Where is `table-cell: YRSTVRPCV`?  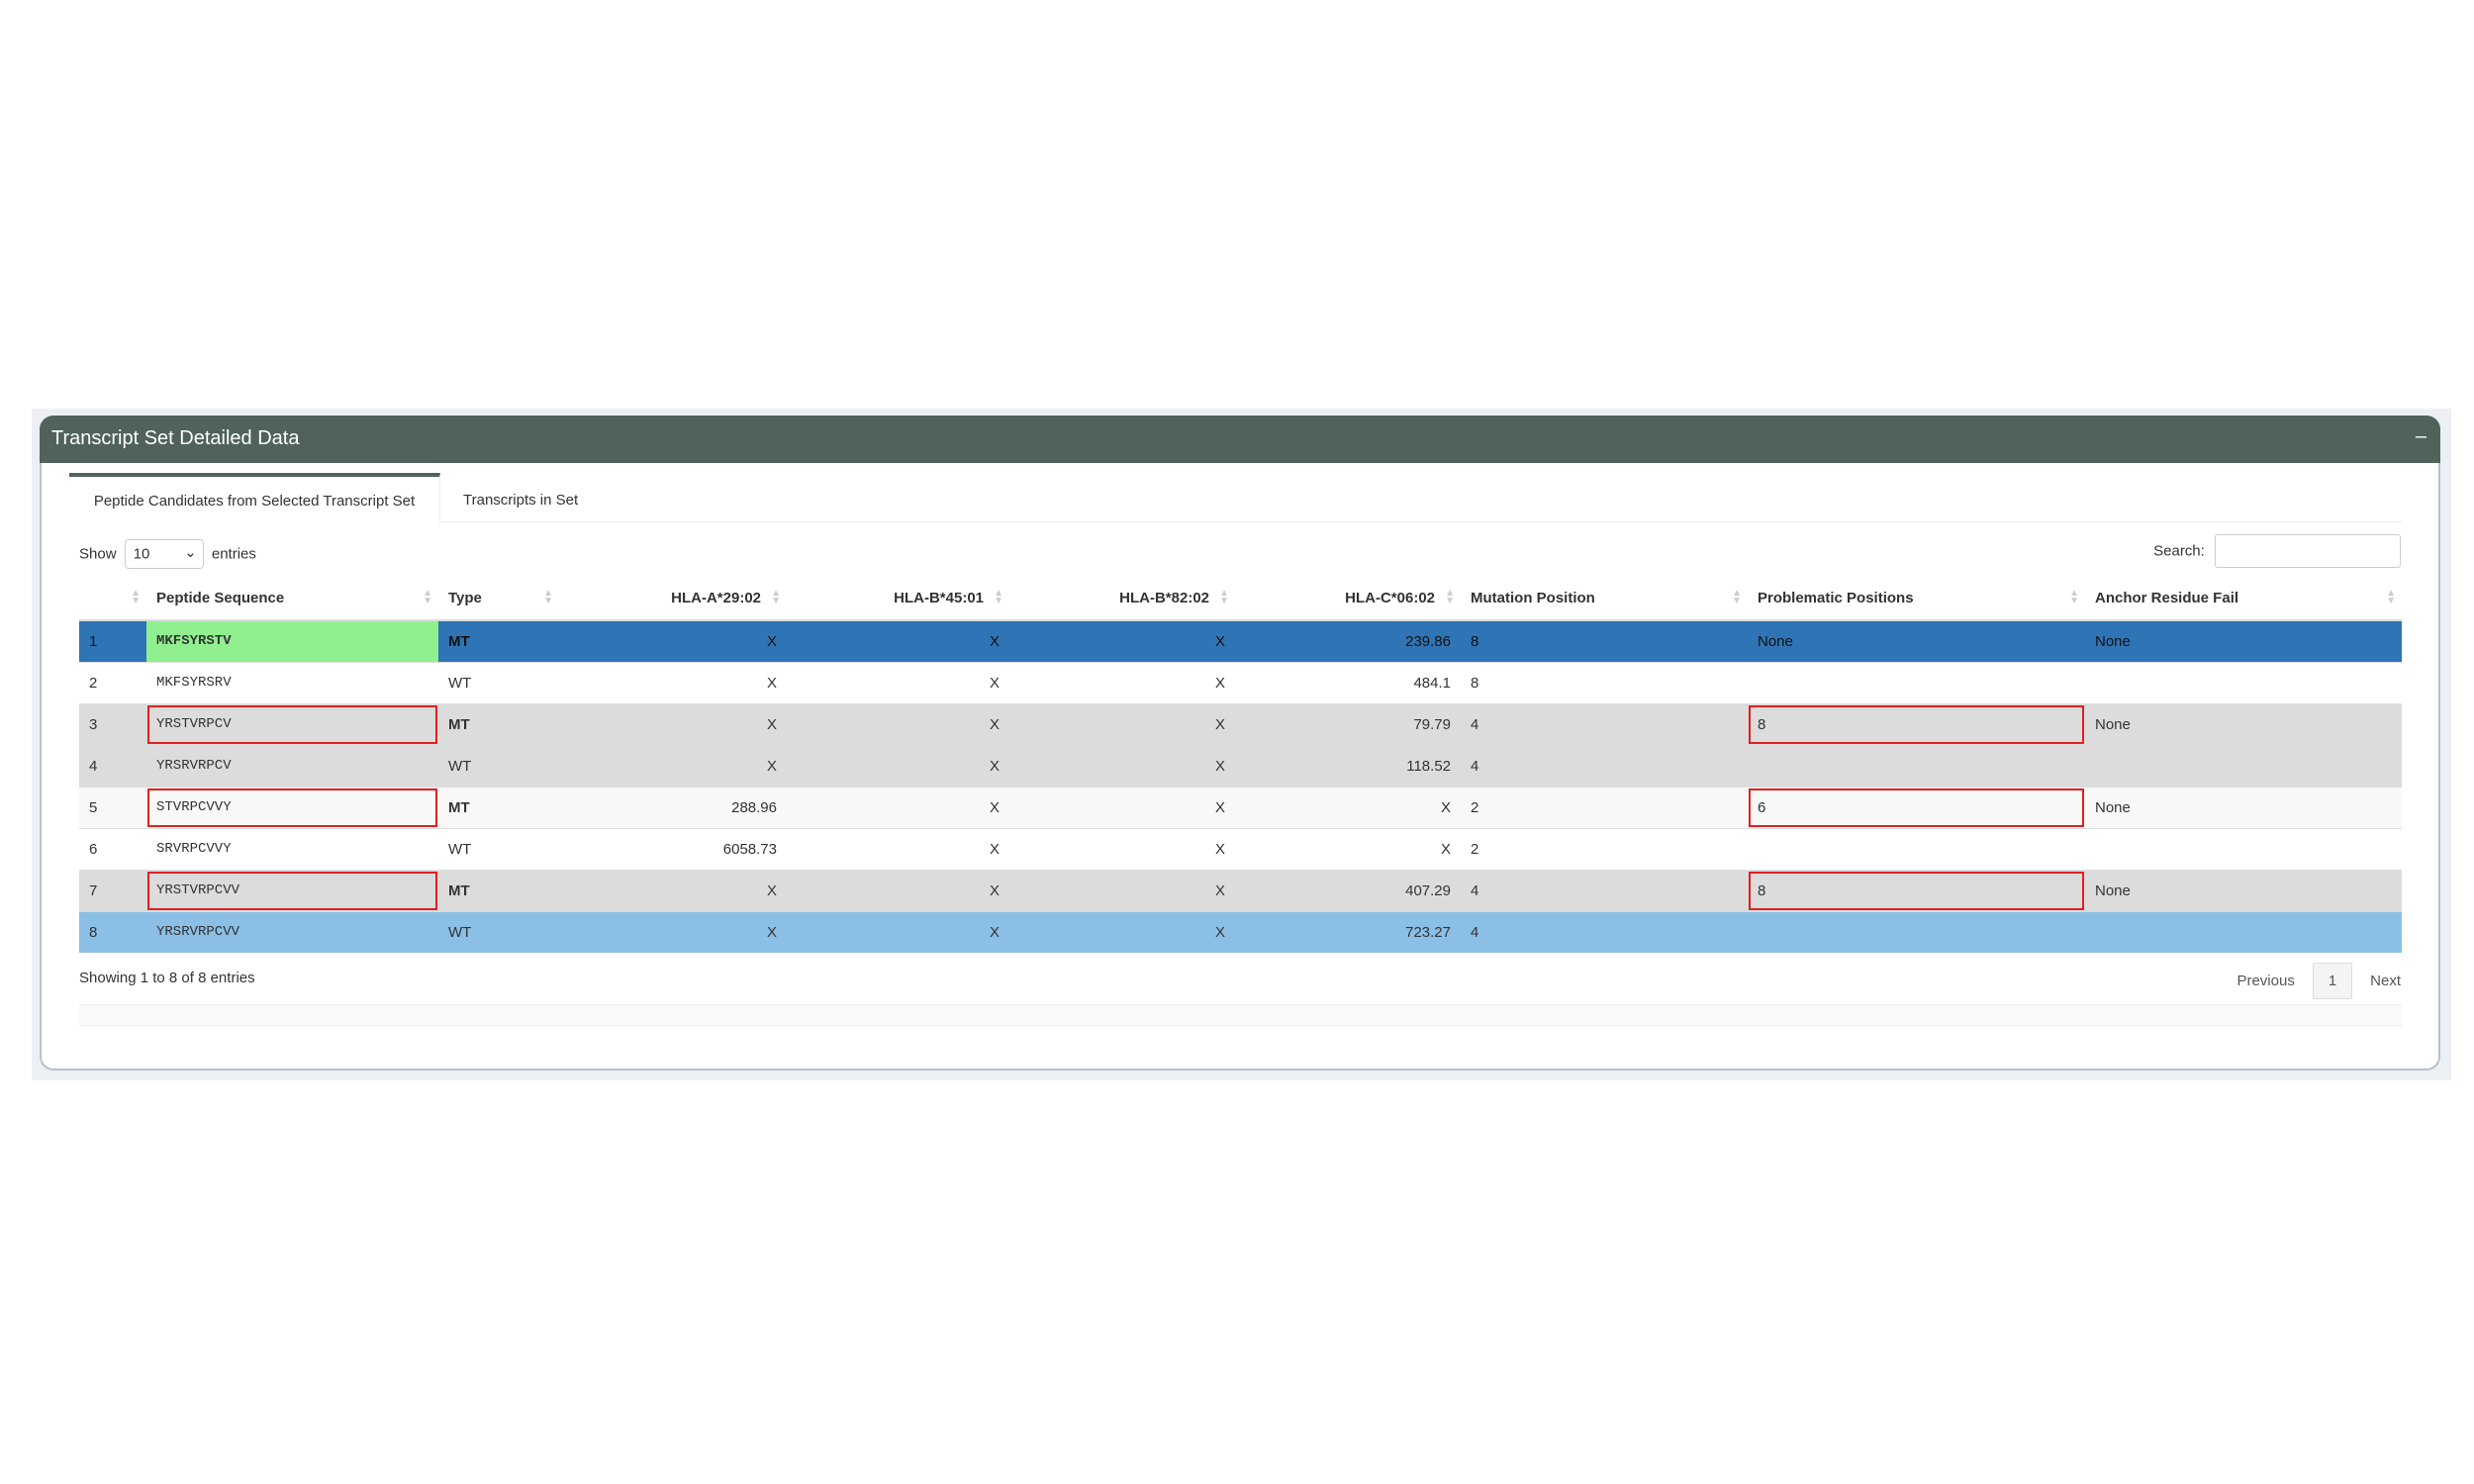 table-cell: YRSTVRPCV is located at coordinates (292, 723).